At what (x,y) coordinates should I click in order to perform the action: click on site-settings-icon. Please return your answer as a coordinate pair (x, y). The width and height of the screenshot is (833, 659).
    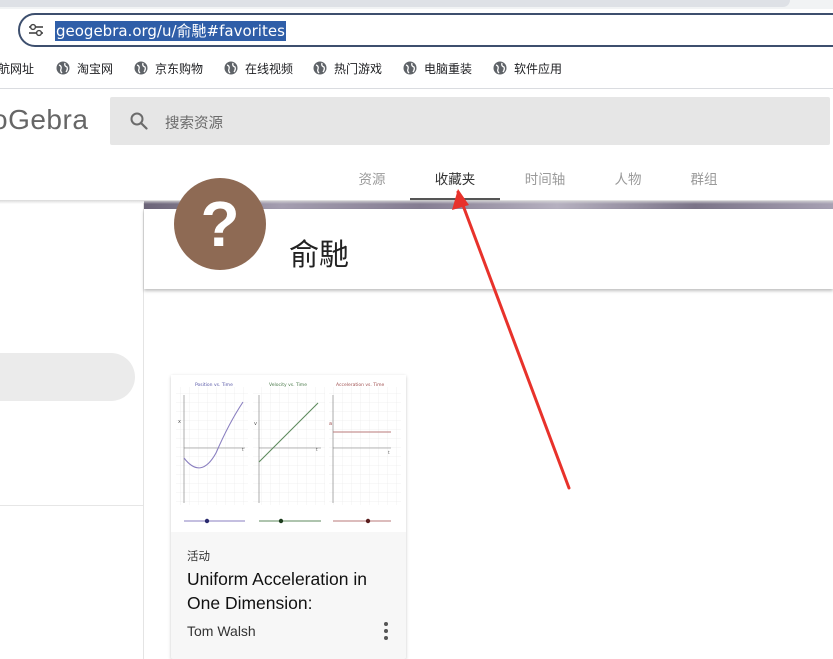
    Looking at the image, I should click on (36, 30).